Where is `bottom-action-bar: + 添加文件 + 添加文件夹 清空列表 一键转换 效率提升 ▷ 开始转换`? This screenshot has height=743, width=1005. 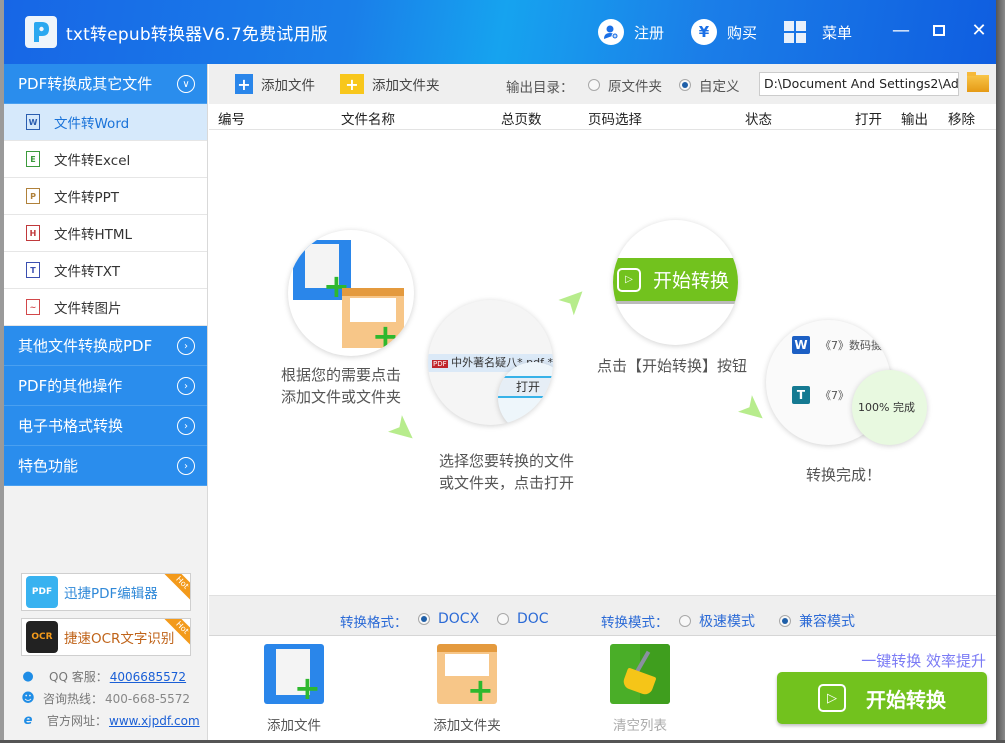 bottom-action-bar: + 添加文件 + 添加文件夹 清空列表 一键转换 效率提升 ▷ 开始转换 is located at coordinates (604, 687).